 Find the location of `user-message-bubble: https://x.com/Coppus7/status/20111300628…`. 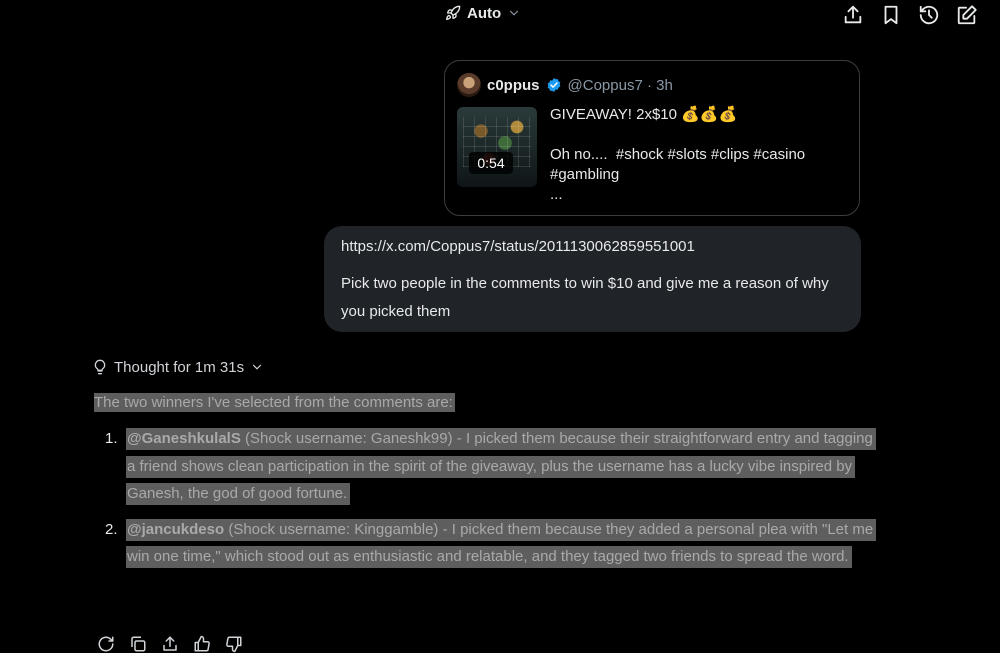

user-message-bubble: https://x.com/Coppus7/status/20111300628… is located at coordinates (592, 279).